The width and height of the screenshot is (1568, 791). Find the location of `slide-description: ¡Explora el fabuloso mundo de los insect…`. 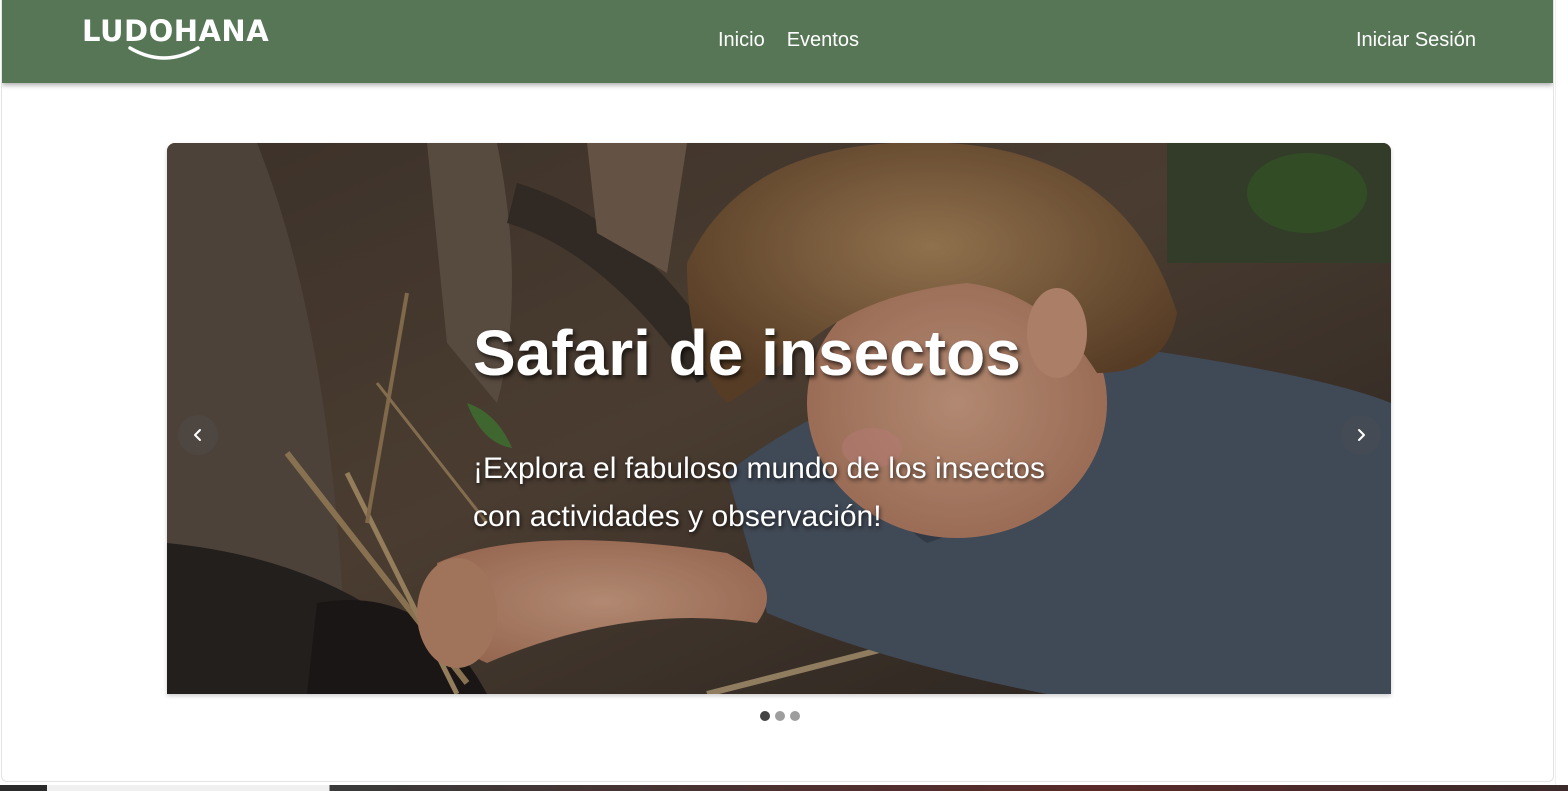

slide-description: ¡Explora el fabuloso mundo de los insect… is located at coordinates (759, 492).